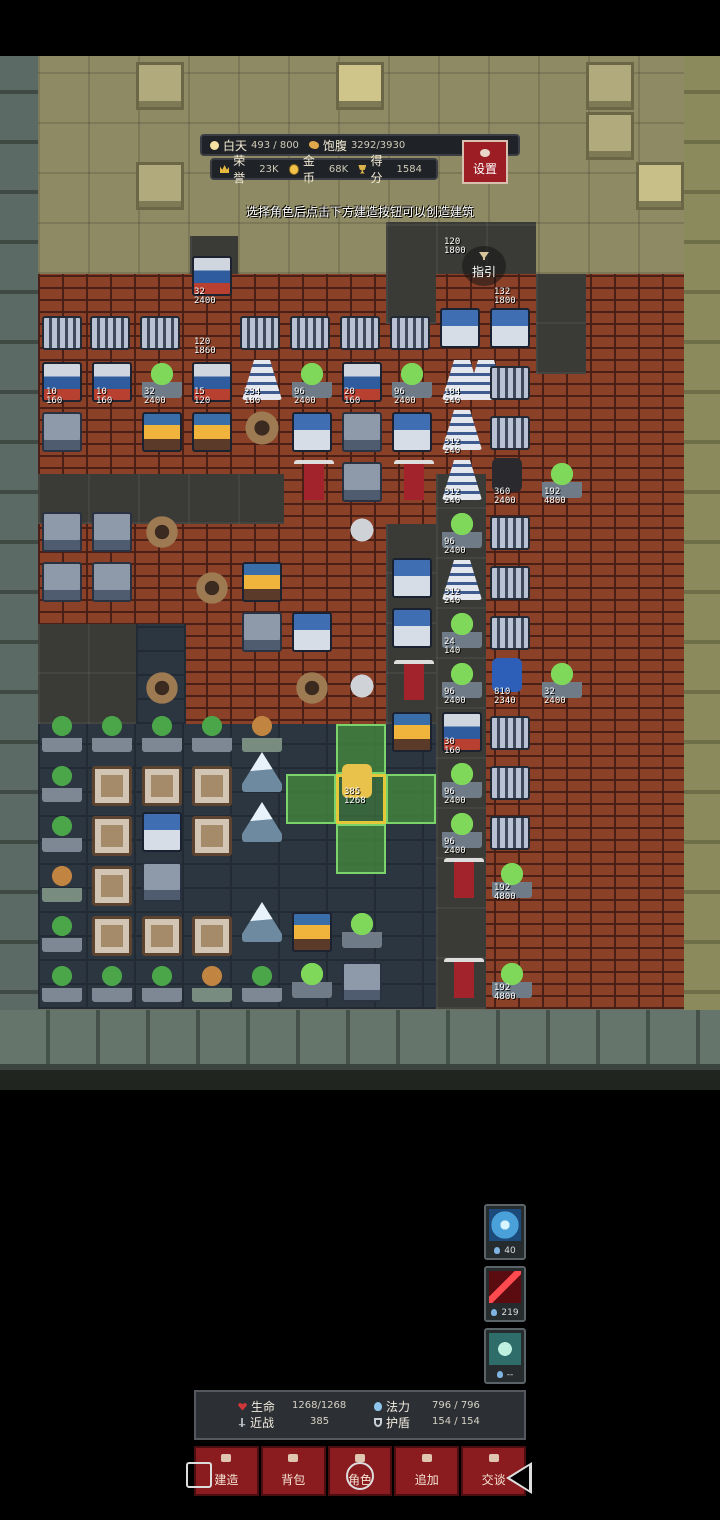 The height and width of the screenshot is (1520, 720). I want to click on blood-blade-icon, so click(505, 1287).